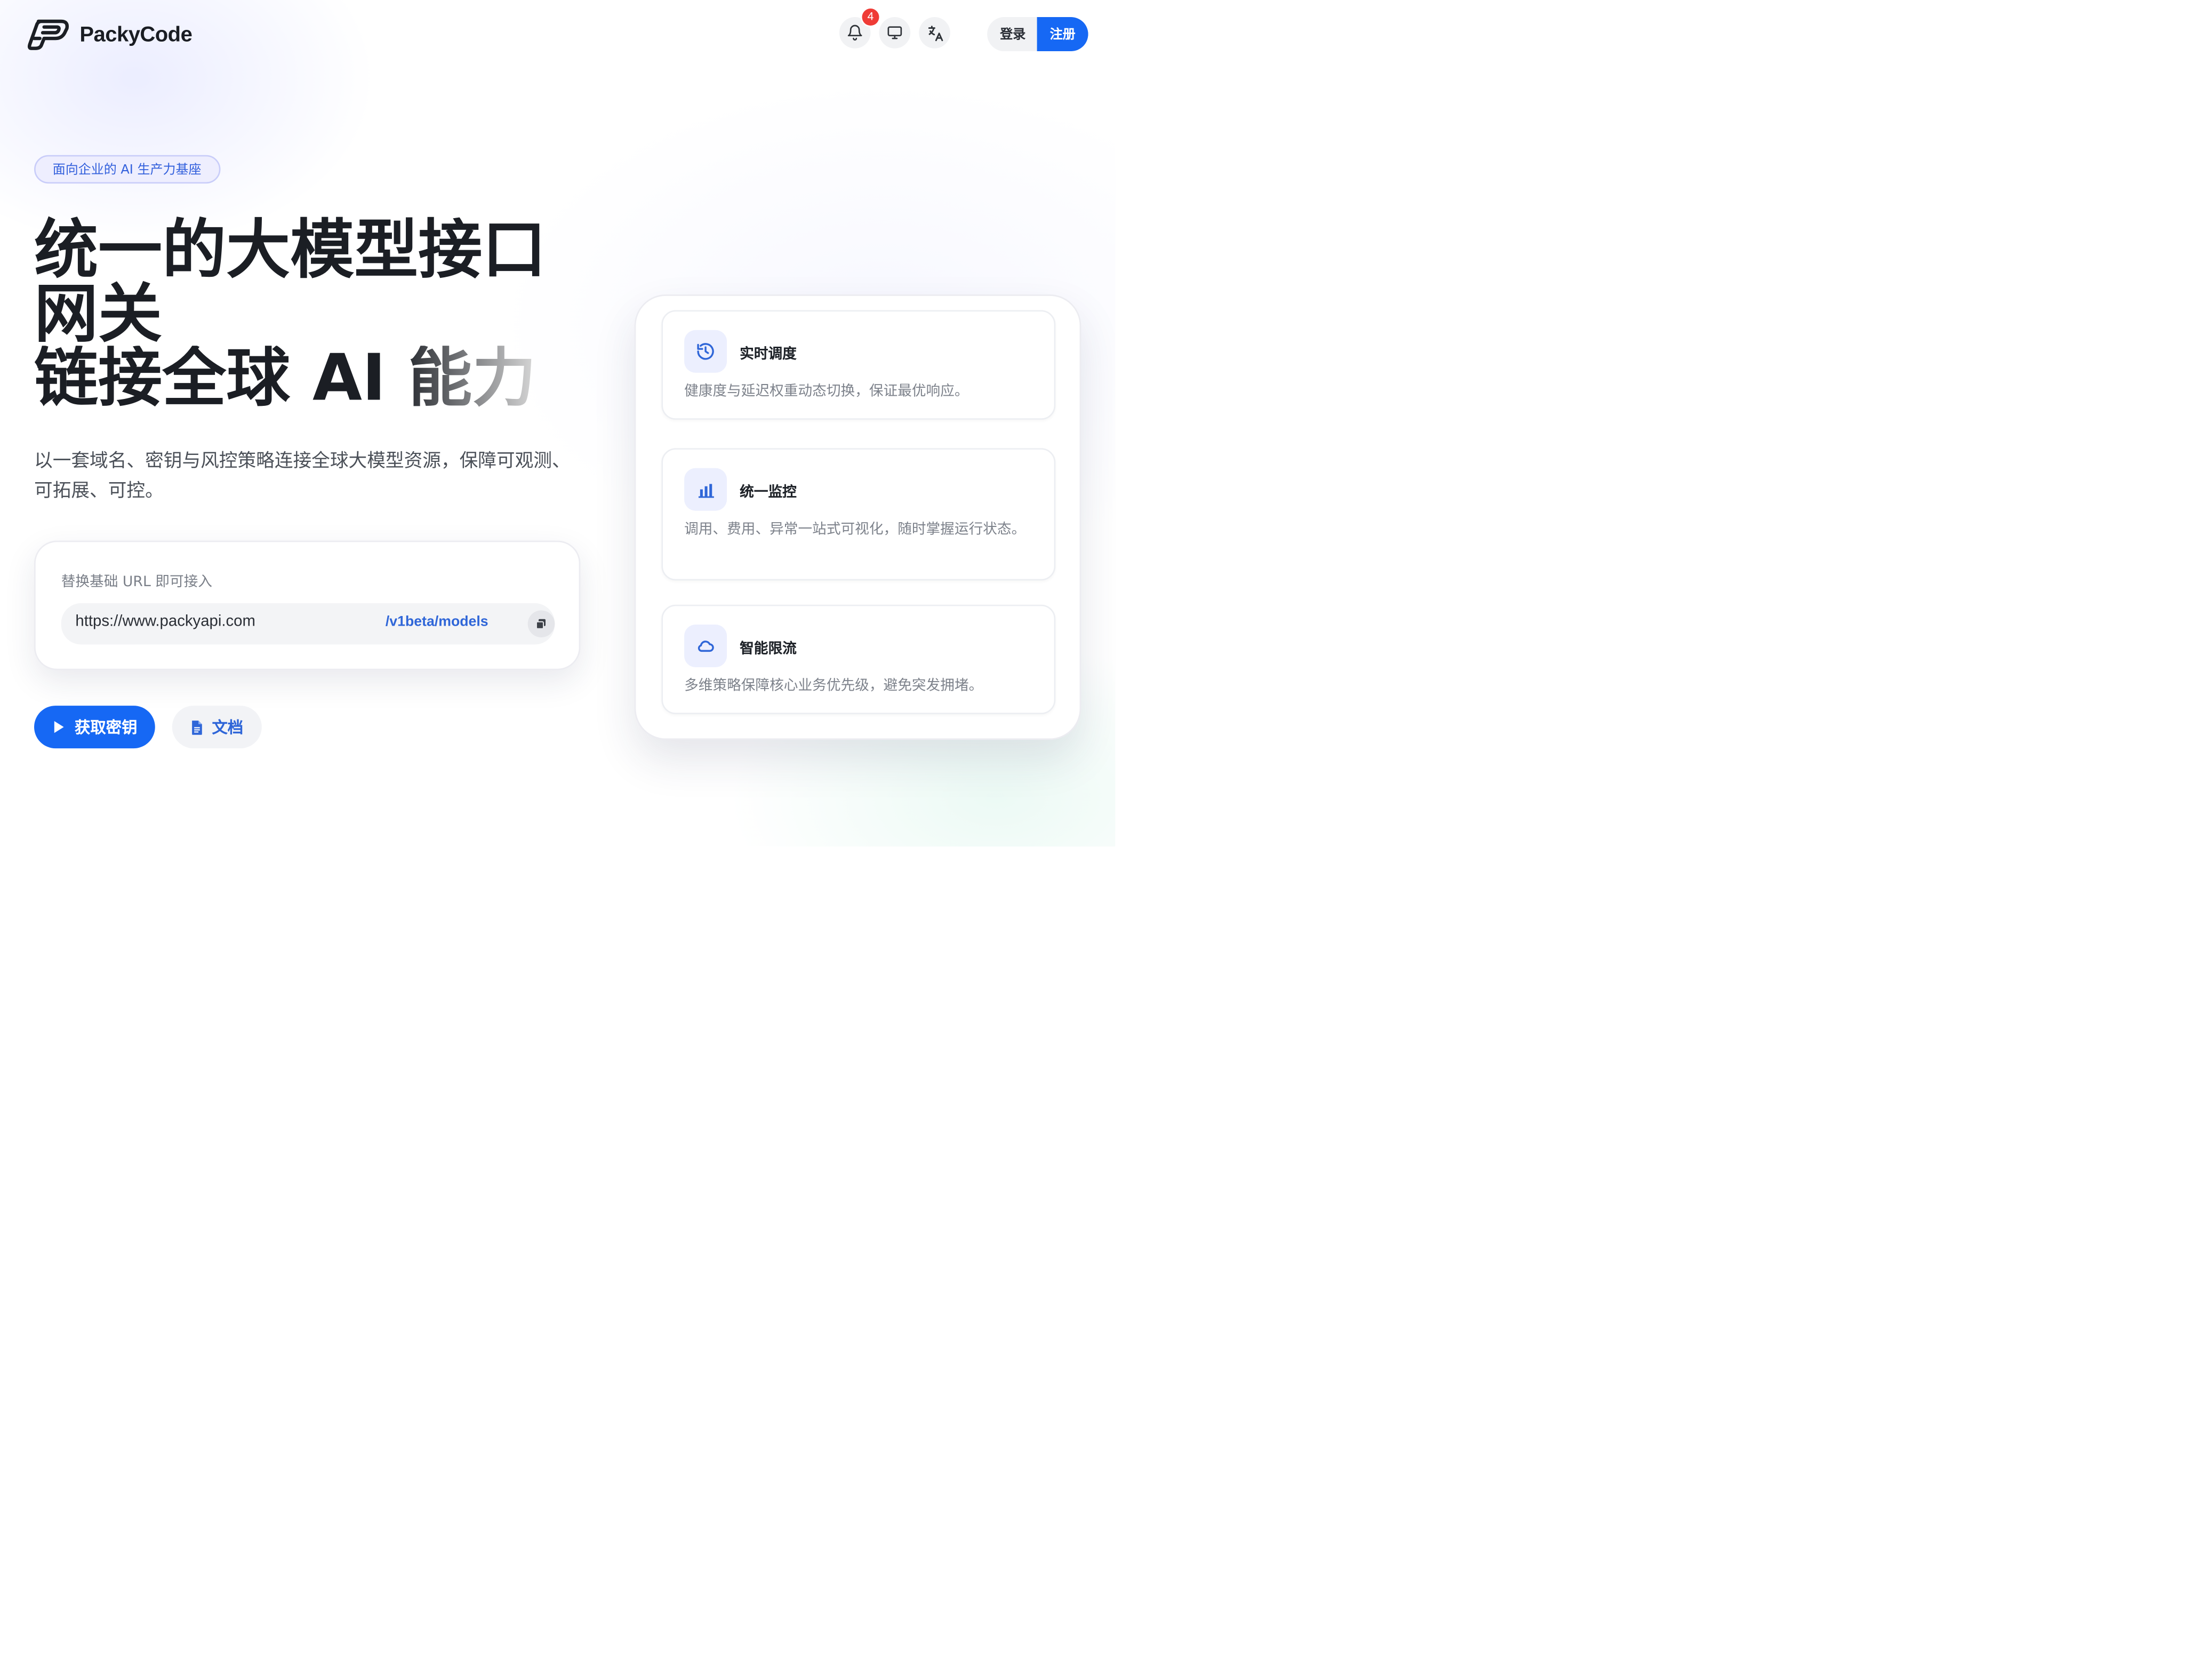 The height and width of the screenshot is (1679, 2212). I want to click on history-icon, so click(705, 351).